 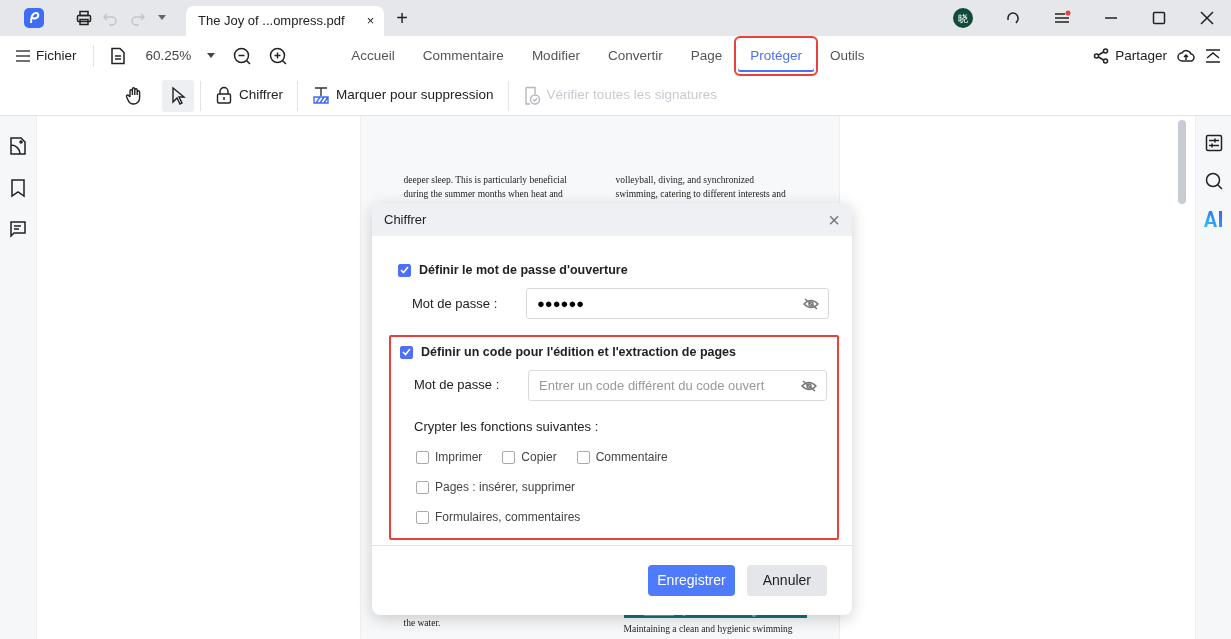 What do you see at coordinates (463, 56) in the screenshot?
I see `ribbon-tab: Commentaire` at bounding box center [463, 56].